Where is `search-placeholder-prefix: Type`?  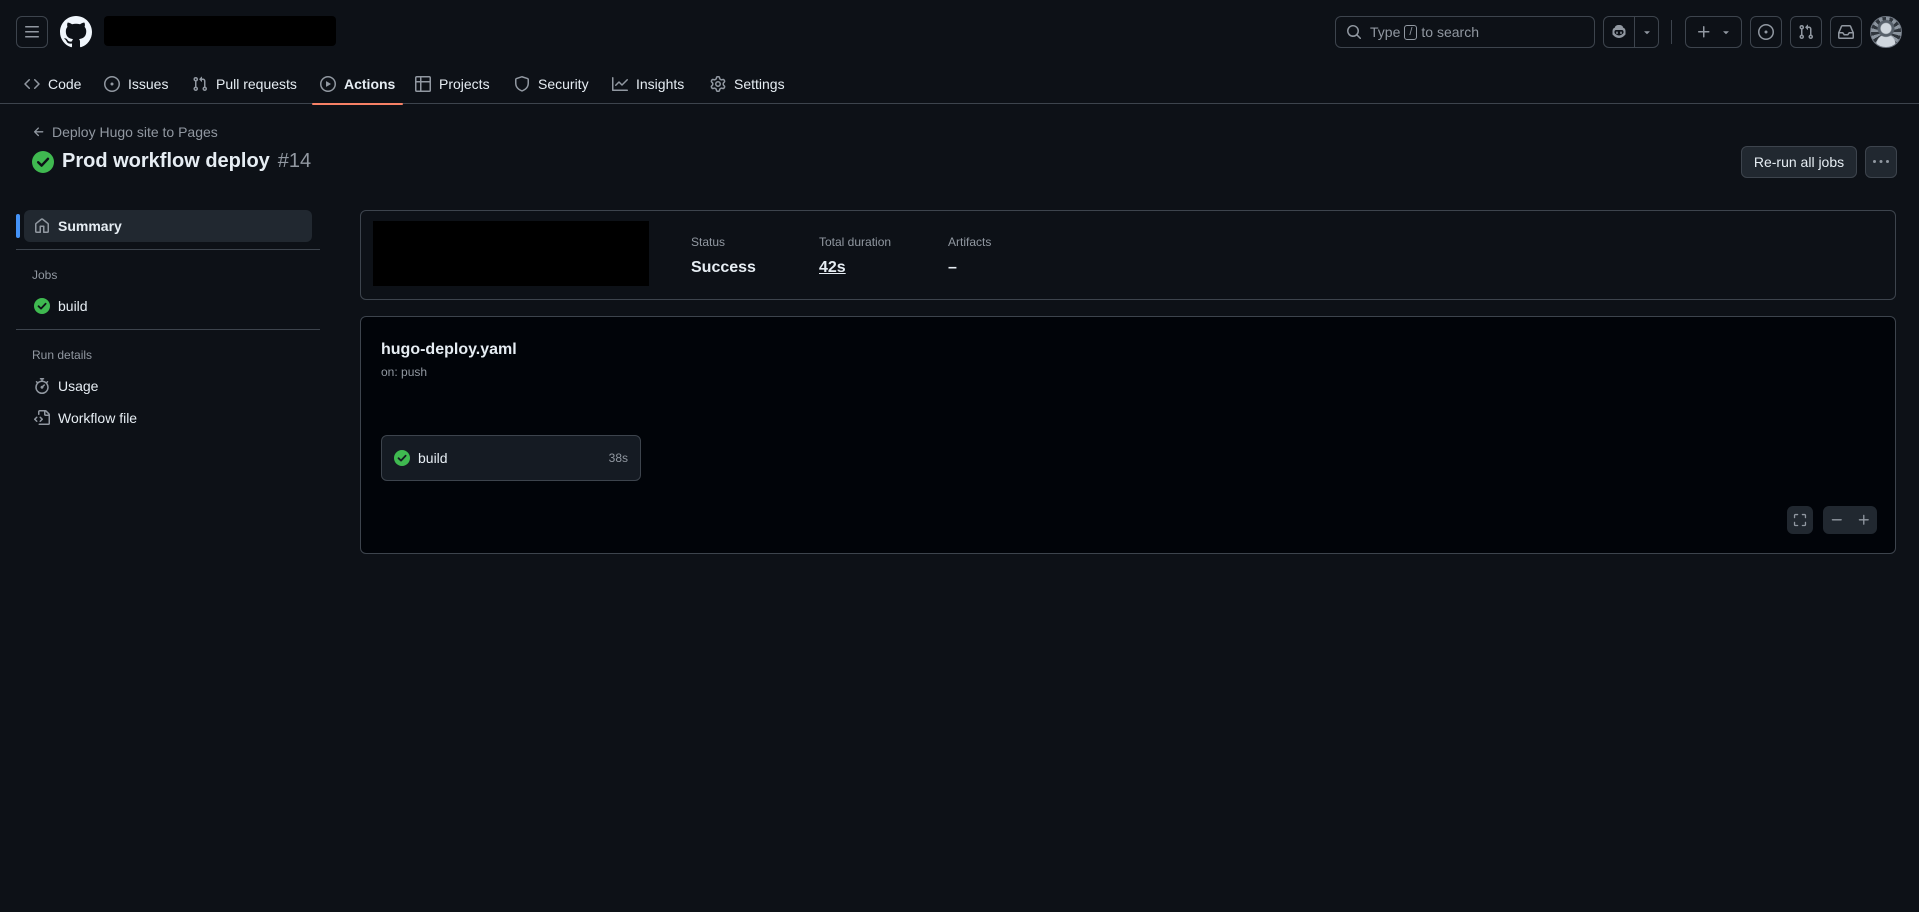
search-placeholder-prefix: Type is located at coordinates (1385, 32).